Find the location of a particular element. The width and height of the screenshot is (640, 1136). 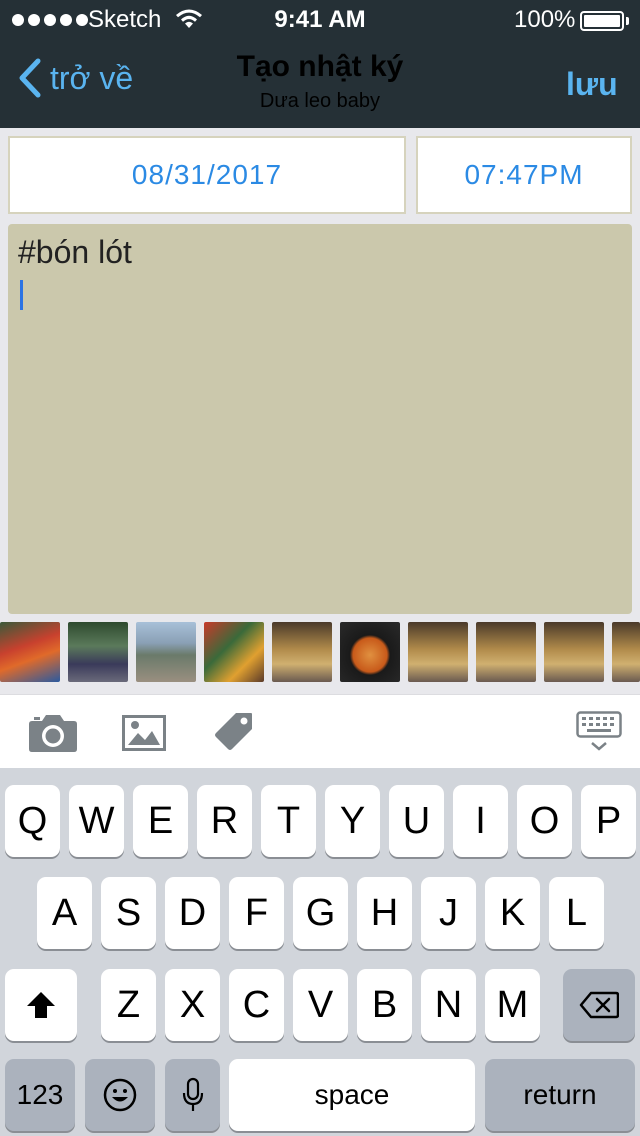

return-key: return is located at coordinates (560, 1095).